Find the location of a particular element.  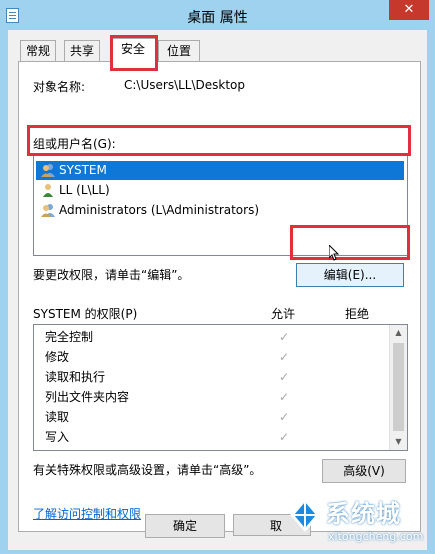

list-item-administrators: Administrators (L\Administrators) is located at coordinates (220, 210).